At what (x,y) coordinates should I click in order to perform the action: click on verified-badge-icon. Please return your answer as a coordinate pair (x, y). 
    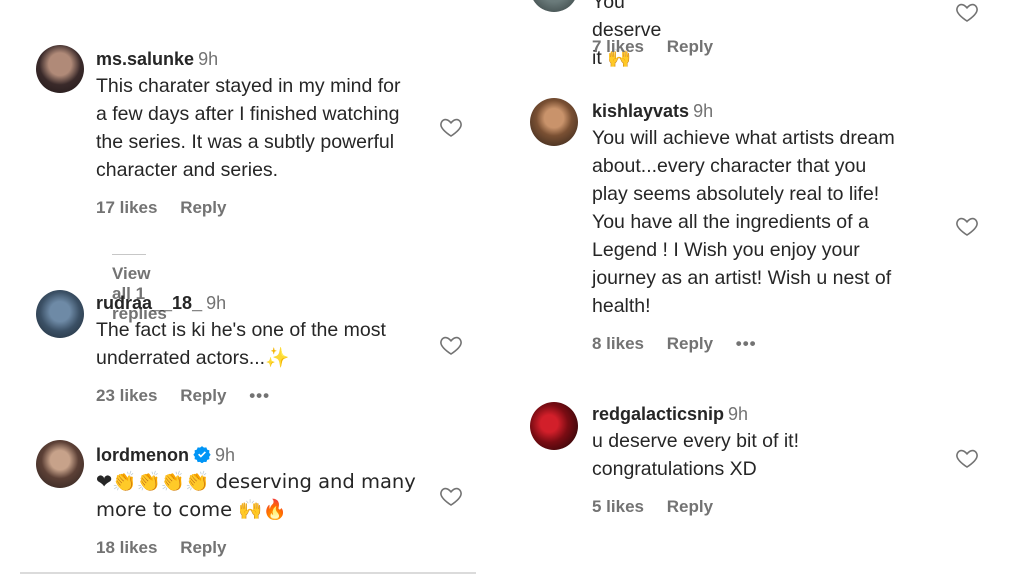
    Looking at the image, I should click on (202, 454).